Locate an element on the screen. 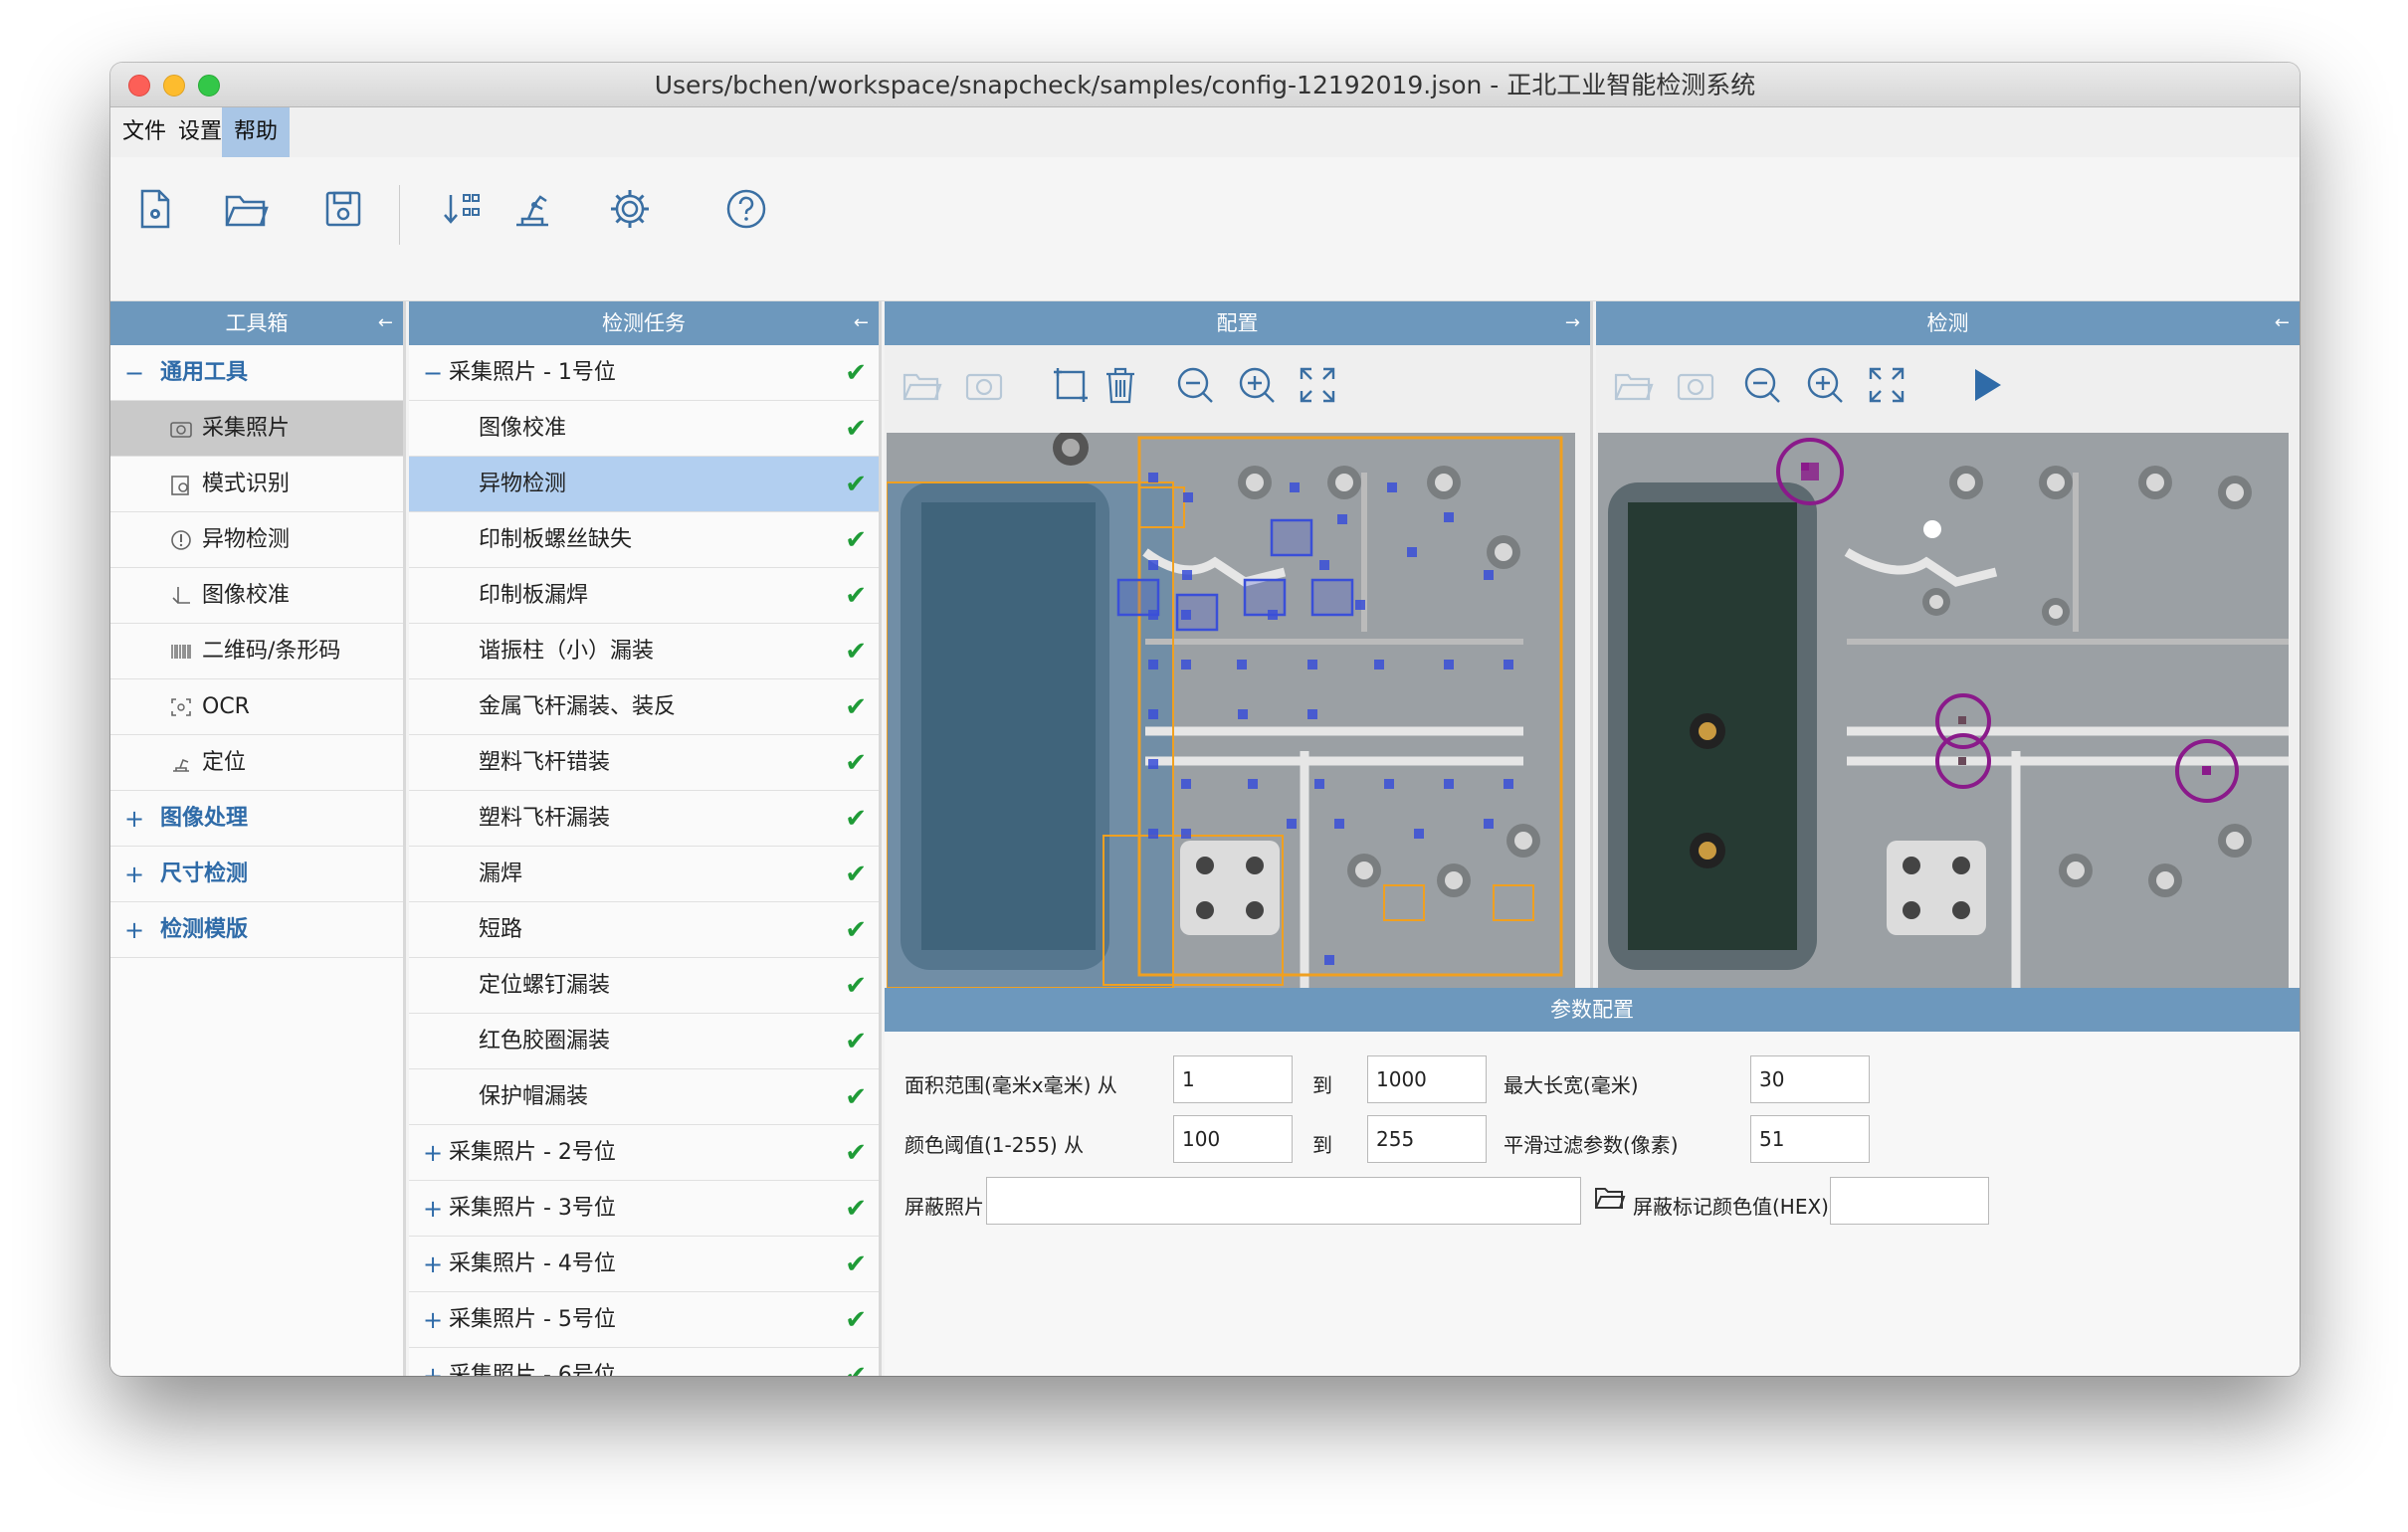 The image size is (2408, 1532). config-pane-title: 配置 is located at coordinates (1237, 323).